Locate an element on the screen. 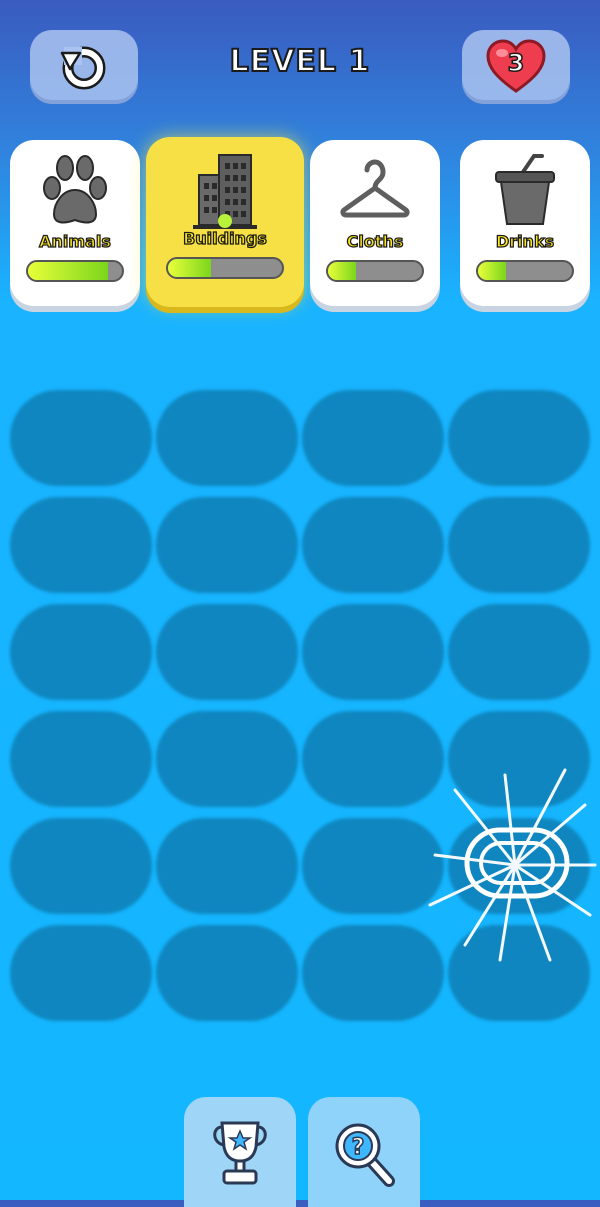  lives-indicator: 3 is located at coordinates (516, 67).